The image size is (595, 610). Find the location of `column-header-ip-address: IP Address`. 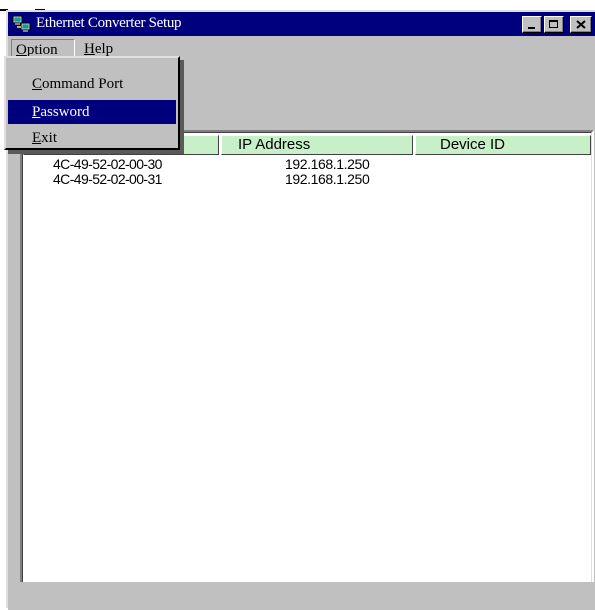

column-header-ip-address: IP Address is located at coordinates (317, 145).